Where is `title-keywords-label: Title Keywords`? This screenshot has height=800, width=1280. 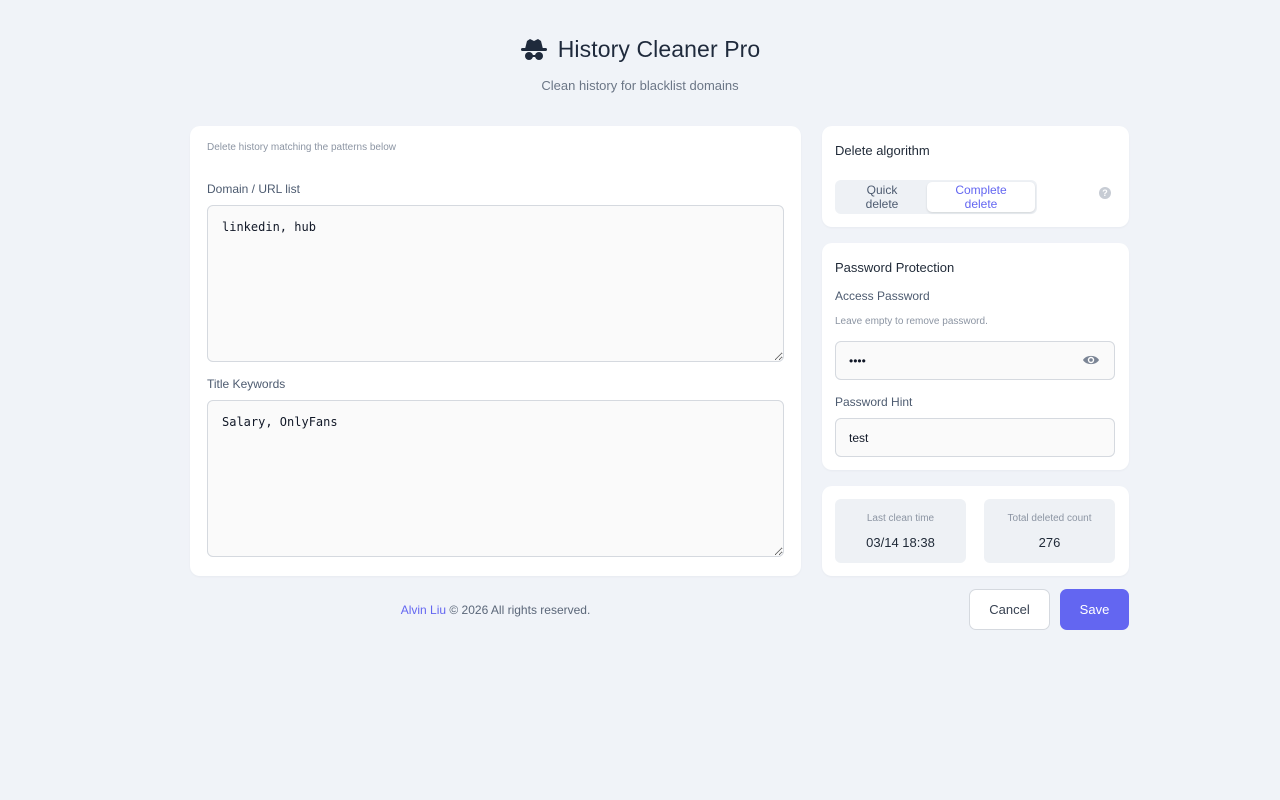
title-keywords-label: Title Keywords is located at coordinates (246, 384).